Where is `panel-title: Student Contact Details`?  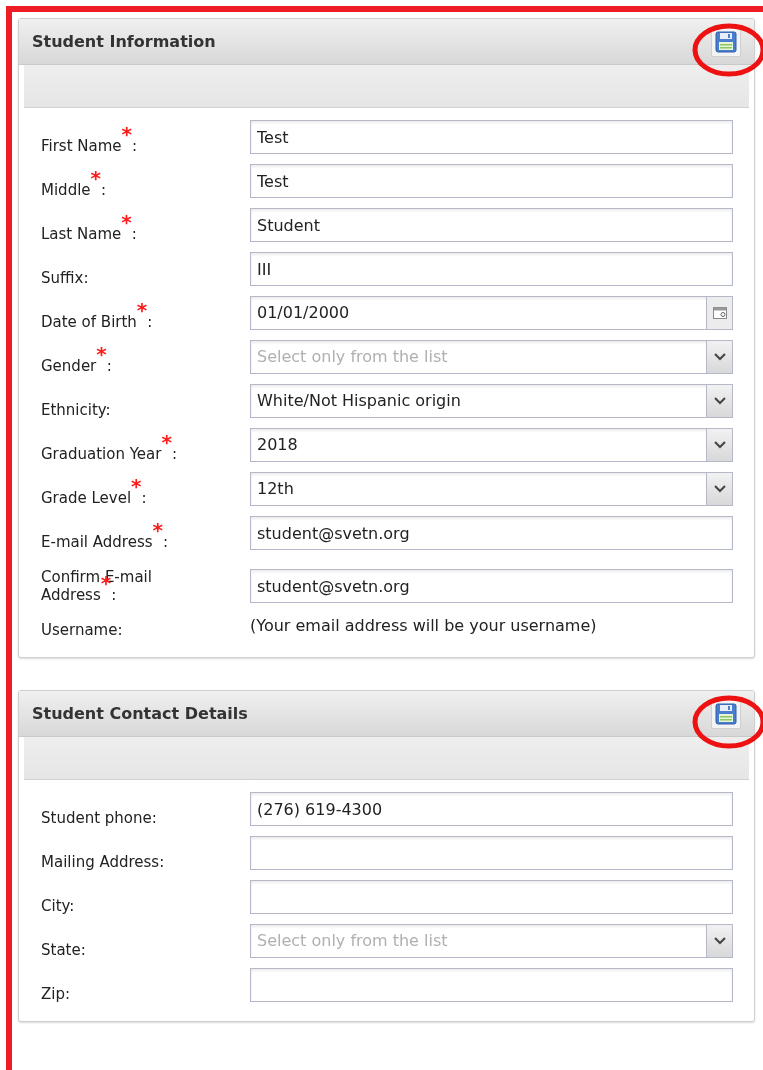 panel-title: Student Contact Details is located at coordinates (140, 713).